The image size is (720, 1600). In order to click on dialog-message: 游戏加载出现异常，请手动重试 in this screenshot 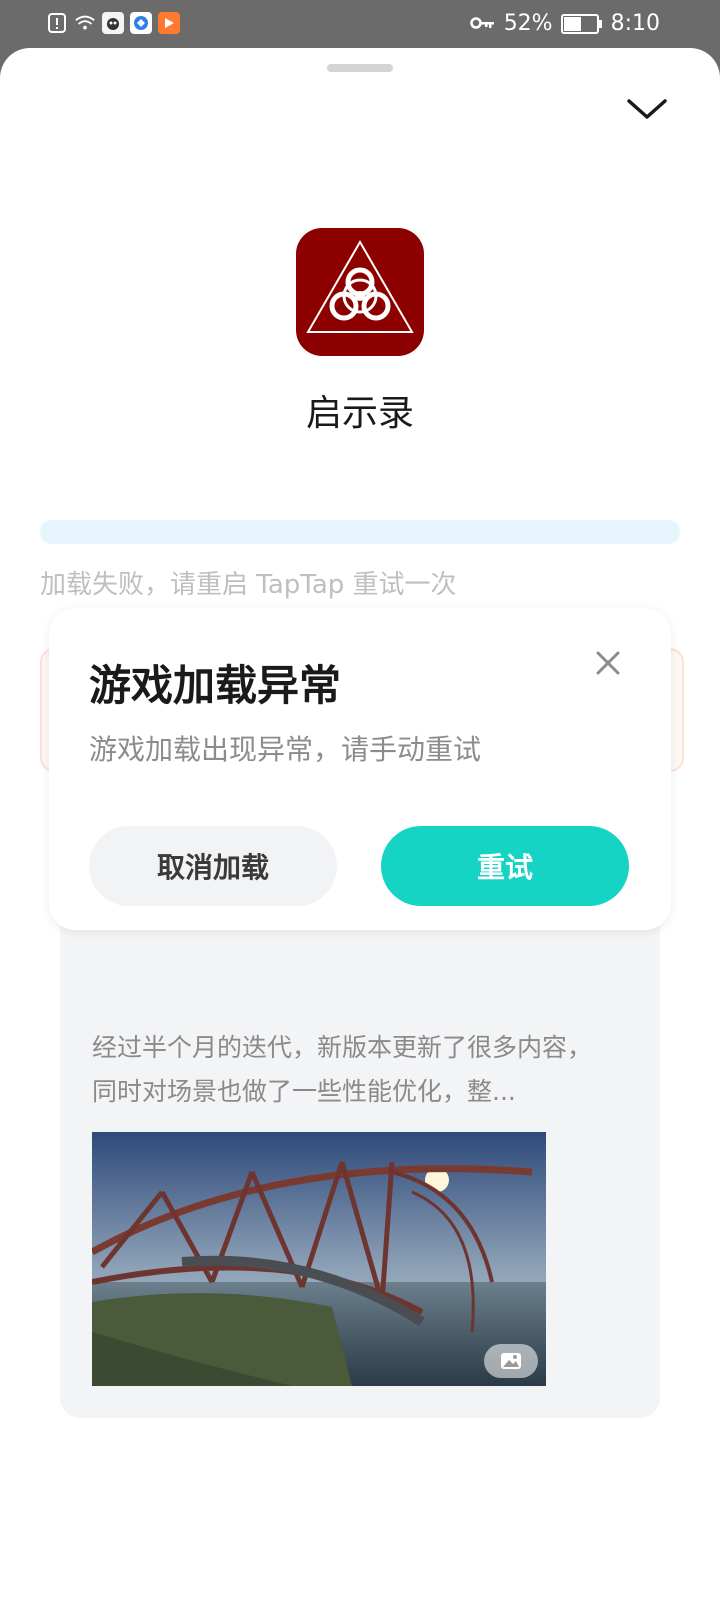, I will do `click(285, 749)`.